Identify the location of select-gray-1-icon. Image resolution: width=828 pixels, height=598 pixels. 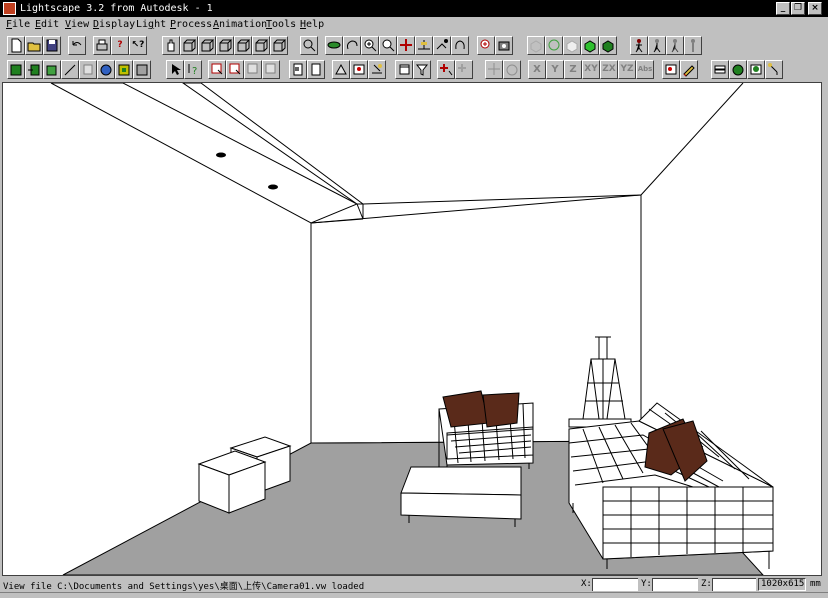
(253, 69).